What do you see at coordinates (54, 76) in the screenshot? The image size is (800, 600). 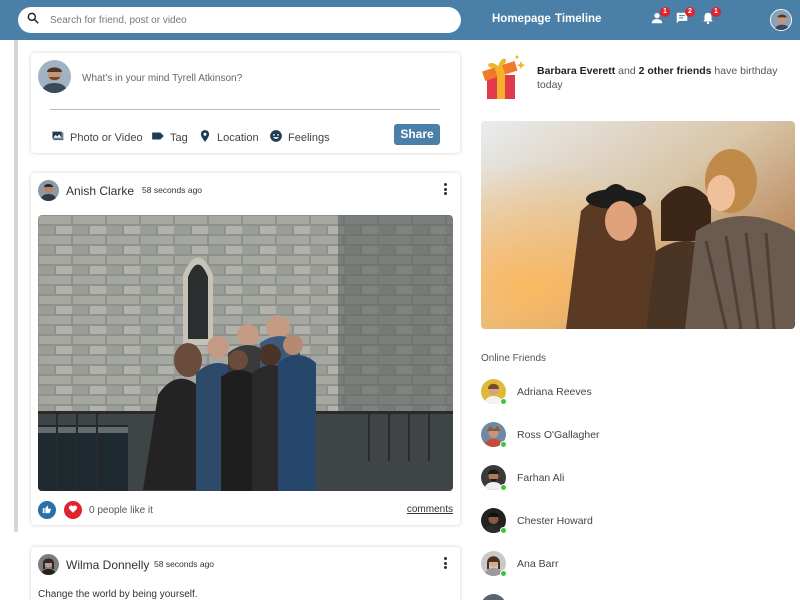 I see `composer-avatar` at bounding box center [54, 76].